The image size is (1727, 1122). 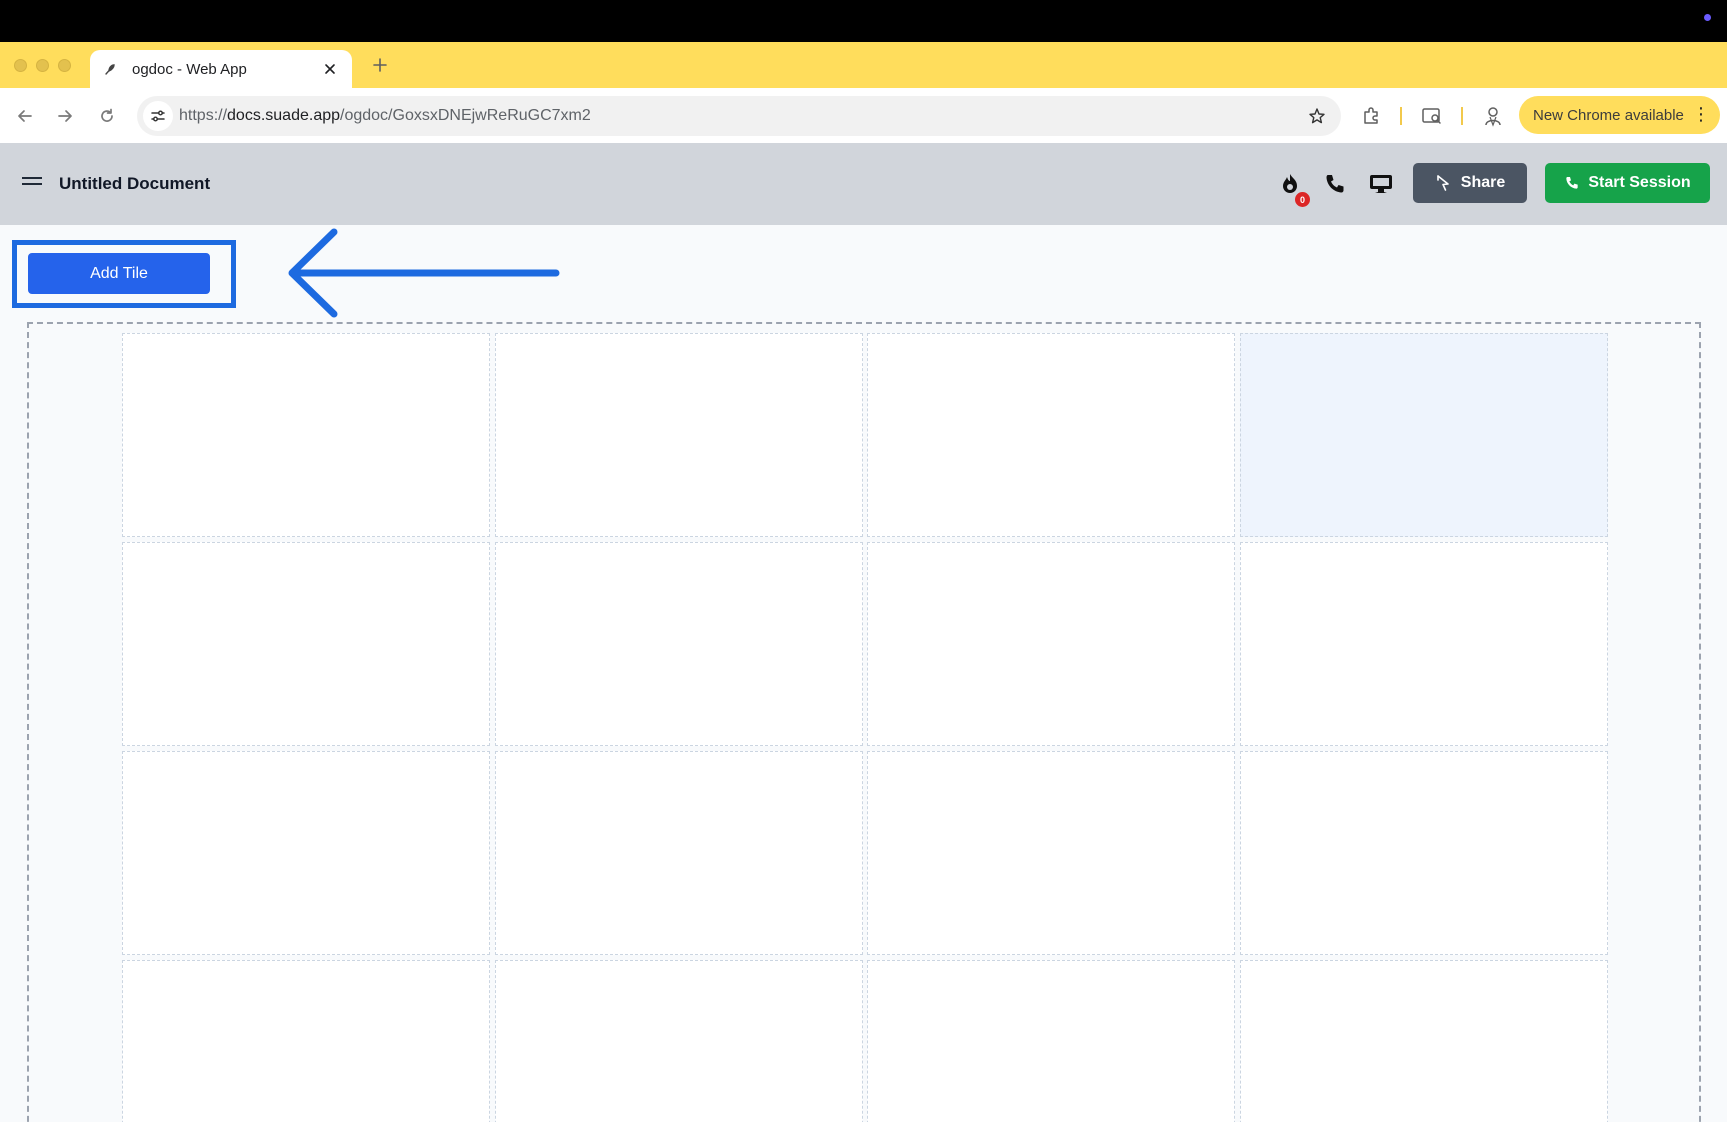 What do you see at coordinates (863, 65) in the screenshot?
I see `browser-tabstrip: ogdoc - Web App` at bounding box center [863, 65].